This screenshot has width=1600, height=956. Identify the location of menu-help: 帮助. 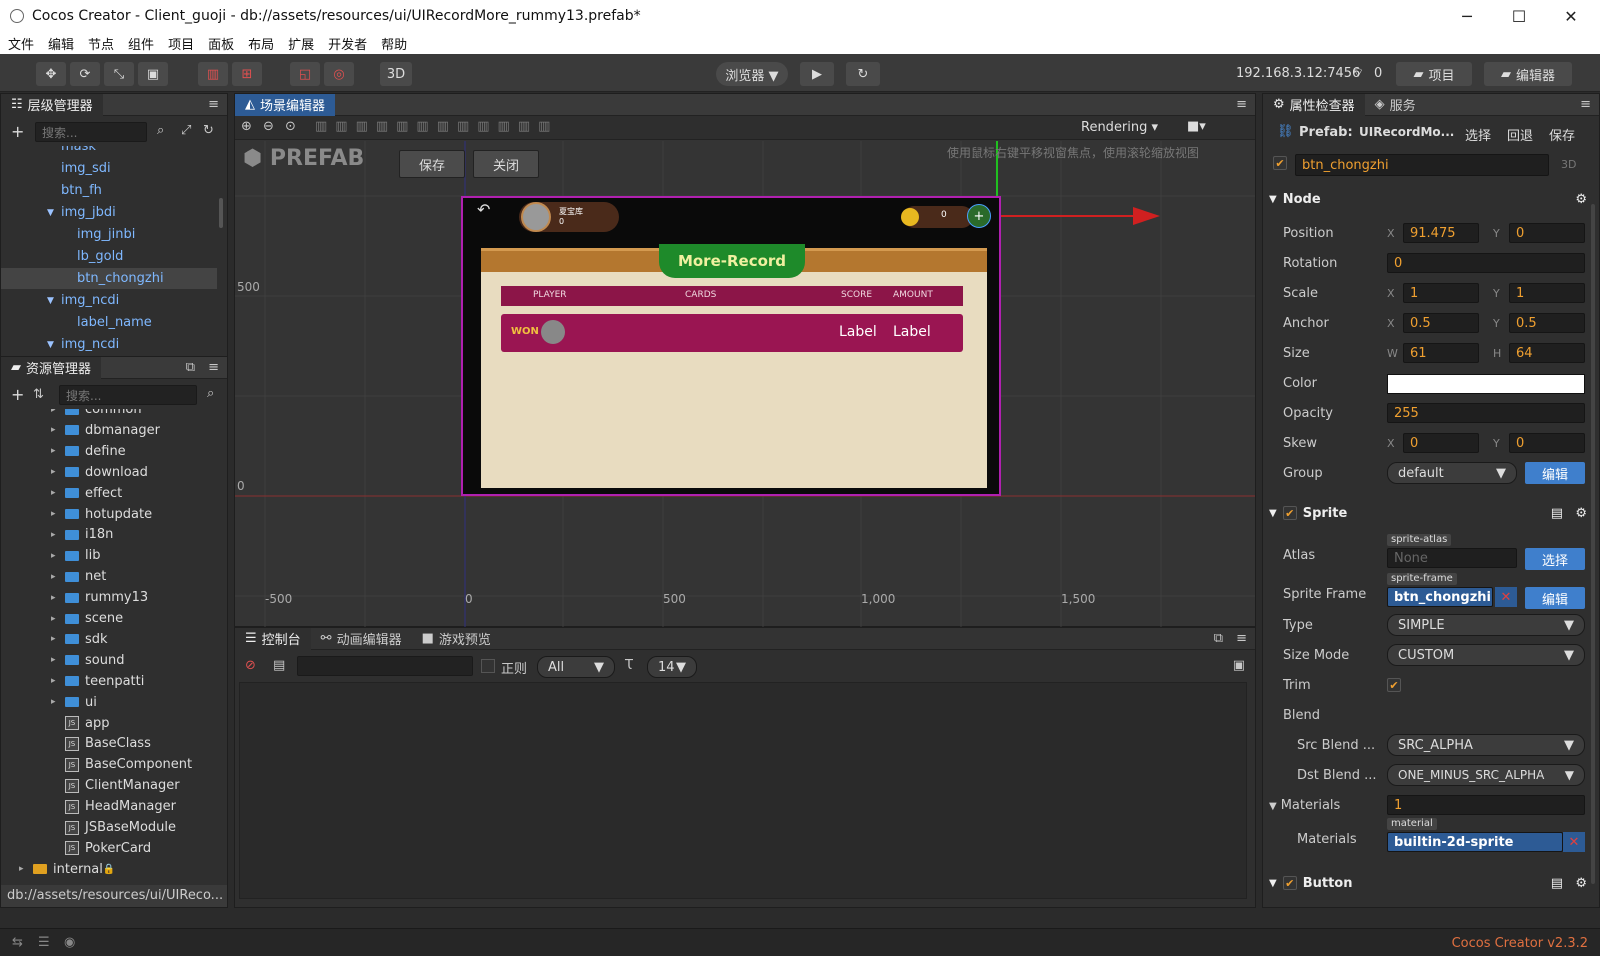
(394, 43).